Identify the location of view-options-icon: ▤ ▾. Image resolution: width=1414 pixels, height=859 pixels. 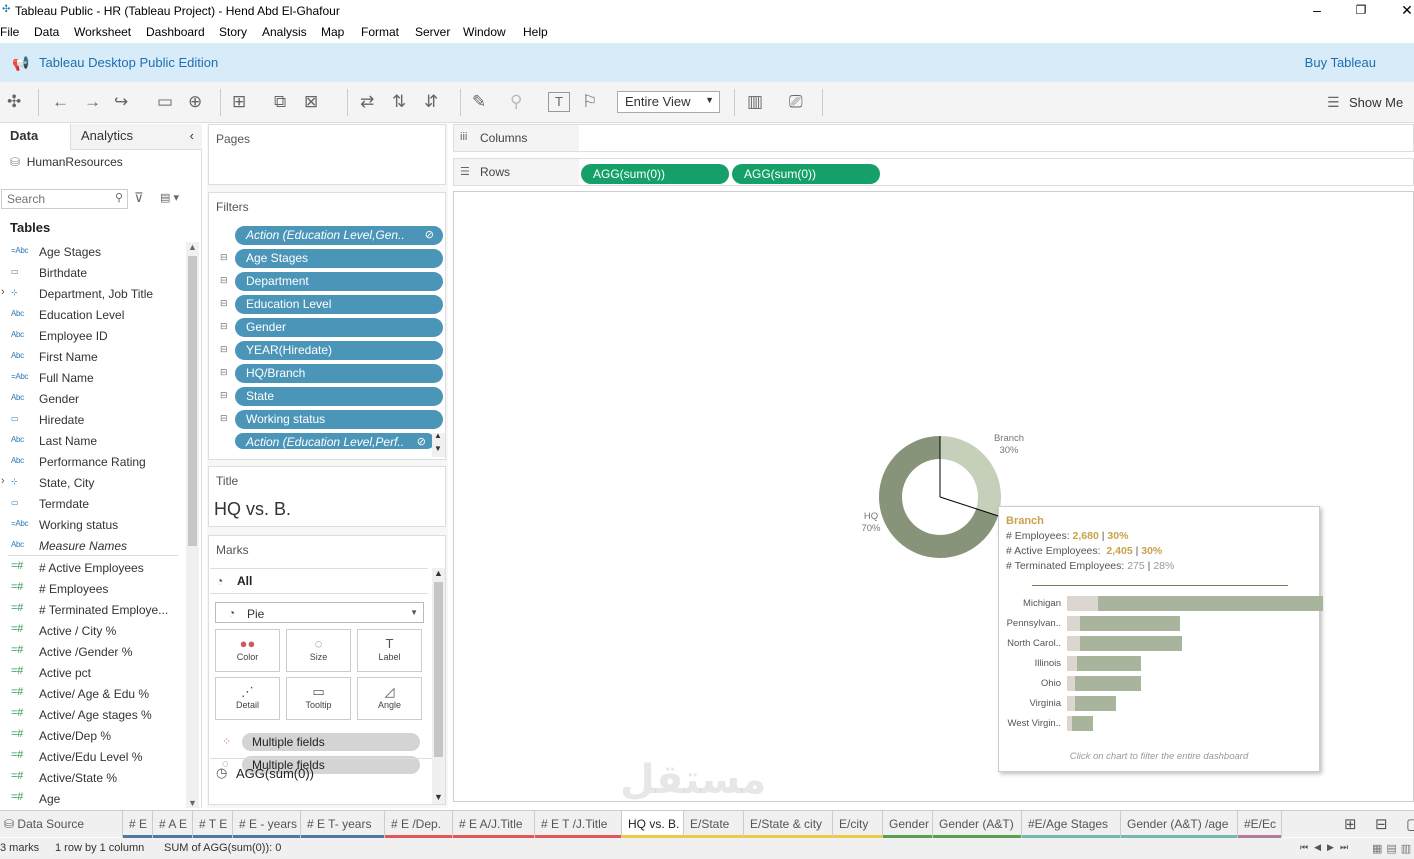
(169, 197).